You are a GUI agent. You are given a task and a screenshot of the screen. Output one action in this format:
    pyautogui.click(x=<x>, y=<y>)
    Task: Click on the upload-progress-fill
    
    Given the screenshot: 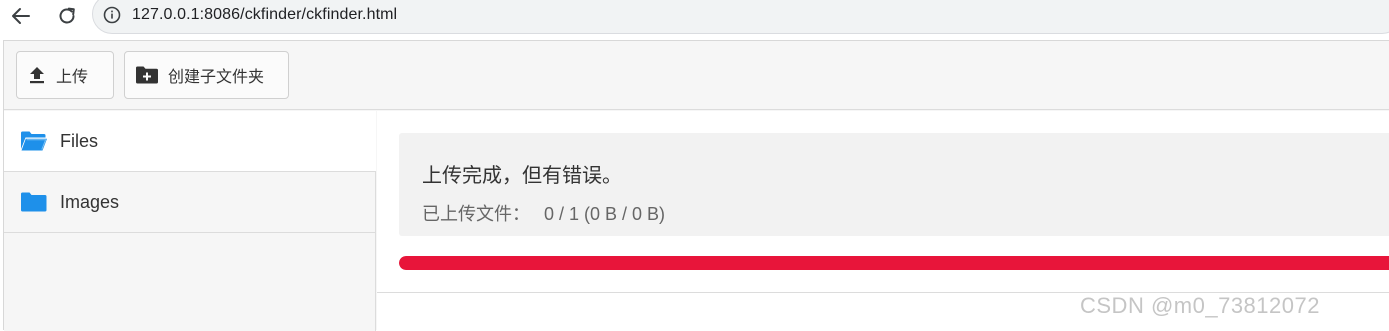 What is the action you would take?
    pyautogui.click(x=894, y=263)
    